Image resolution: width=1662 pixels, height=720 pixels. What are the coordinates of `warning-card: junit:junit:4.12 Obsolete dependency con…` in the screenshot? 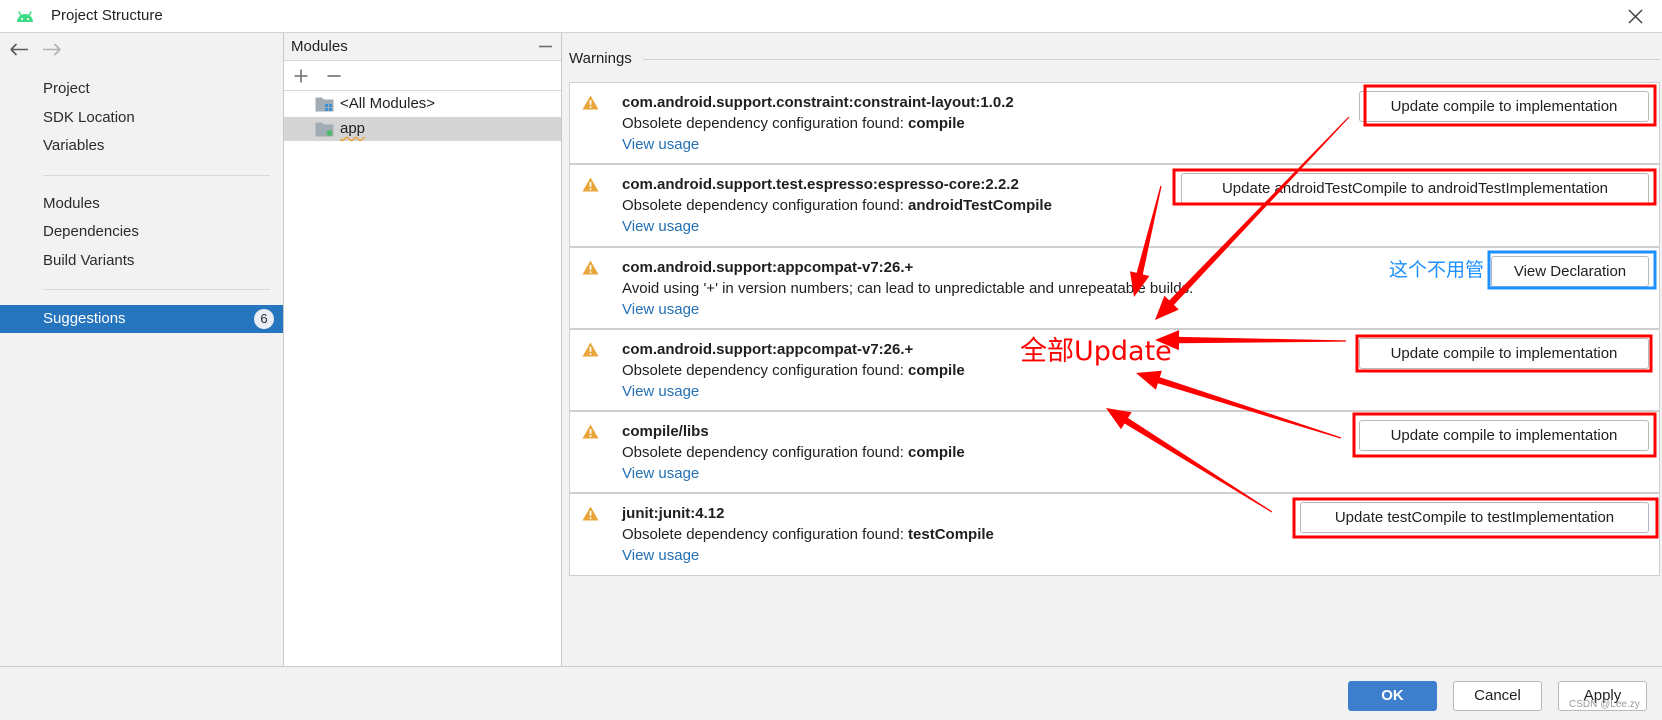 It's located at (1114, 534).